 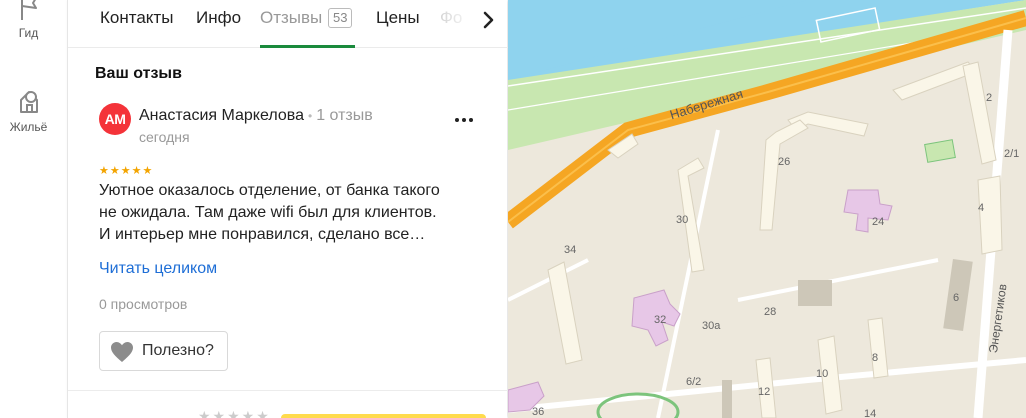 I want to click on house-number: 30а, so click(x=711, y=326).